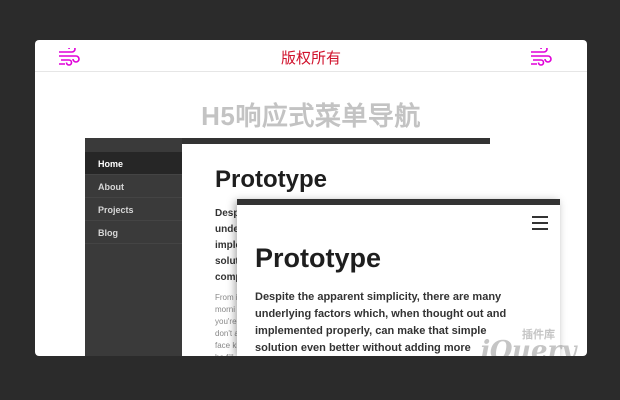 The image size is (620, 400). I want to click on page-title: 版权所有, so click(310, 58).